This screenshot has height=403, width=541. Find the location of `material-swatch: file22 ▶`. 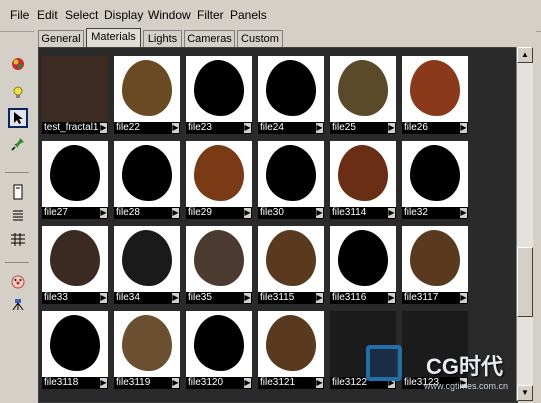

material-swatch: file22 ▶ is located at coordinates (147, 95).